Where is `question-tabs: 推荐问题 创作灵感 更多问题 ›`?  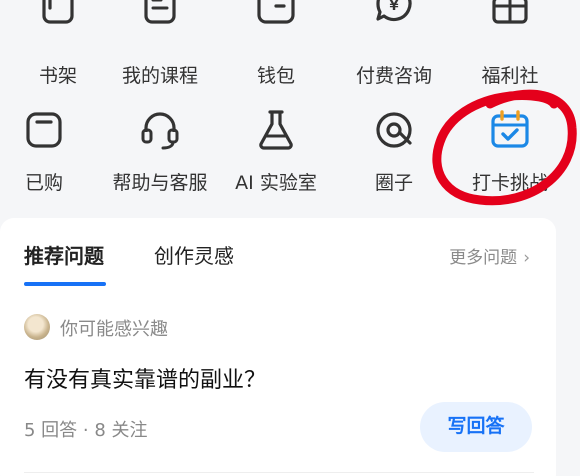
question-tabs: 推荐问题 创作灵感 更多问题 › is located at coordinates (278, 253).